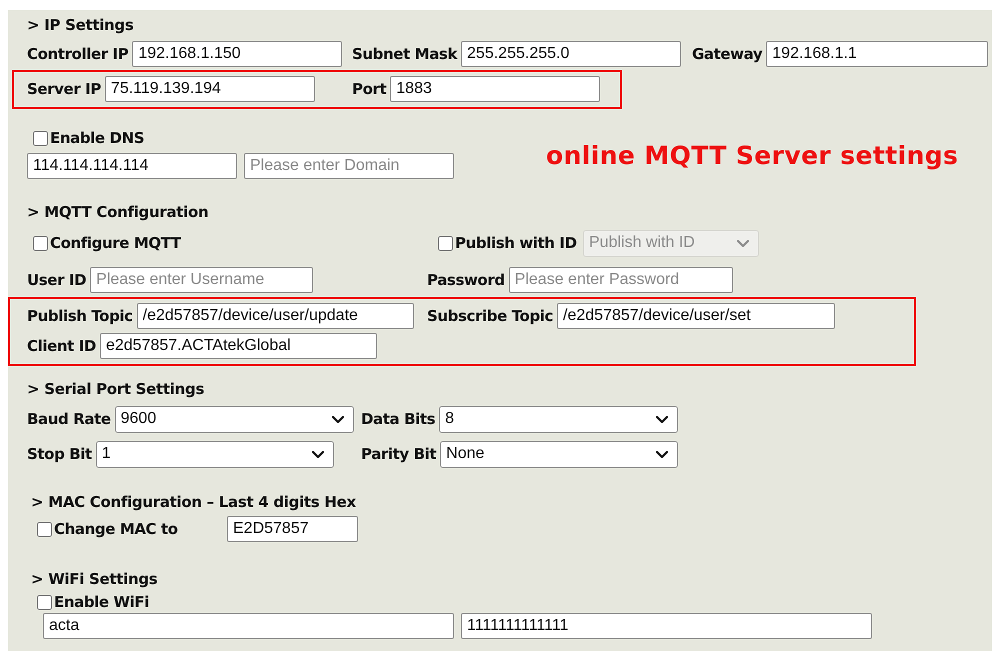  Describe the element at coordinates (64, 89) in the screenshot. I see `field-label: Server IP` at that location.